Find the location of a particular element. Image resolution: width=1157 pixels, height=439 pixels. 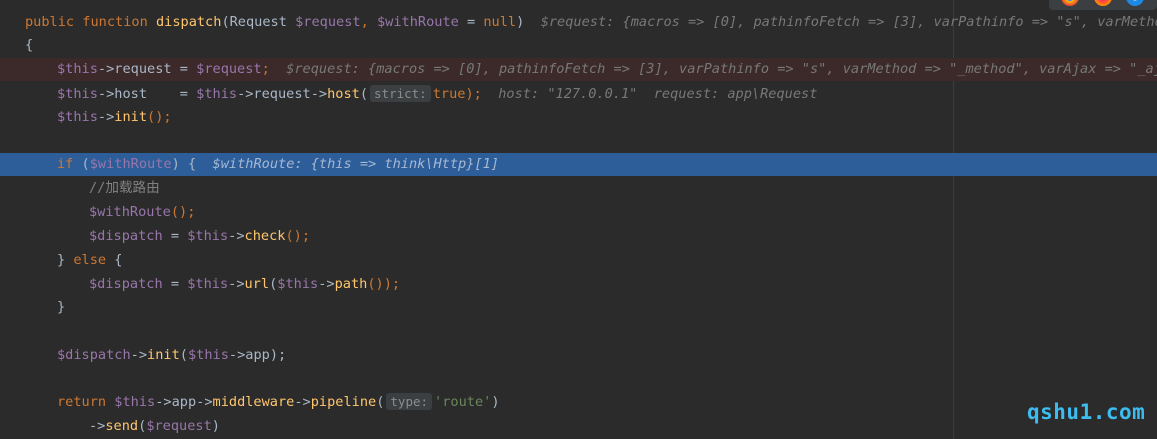

keyword: public function is located at coordinates (86, 22).